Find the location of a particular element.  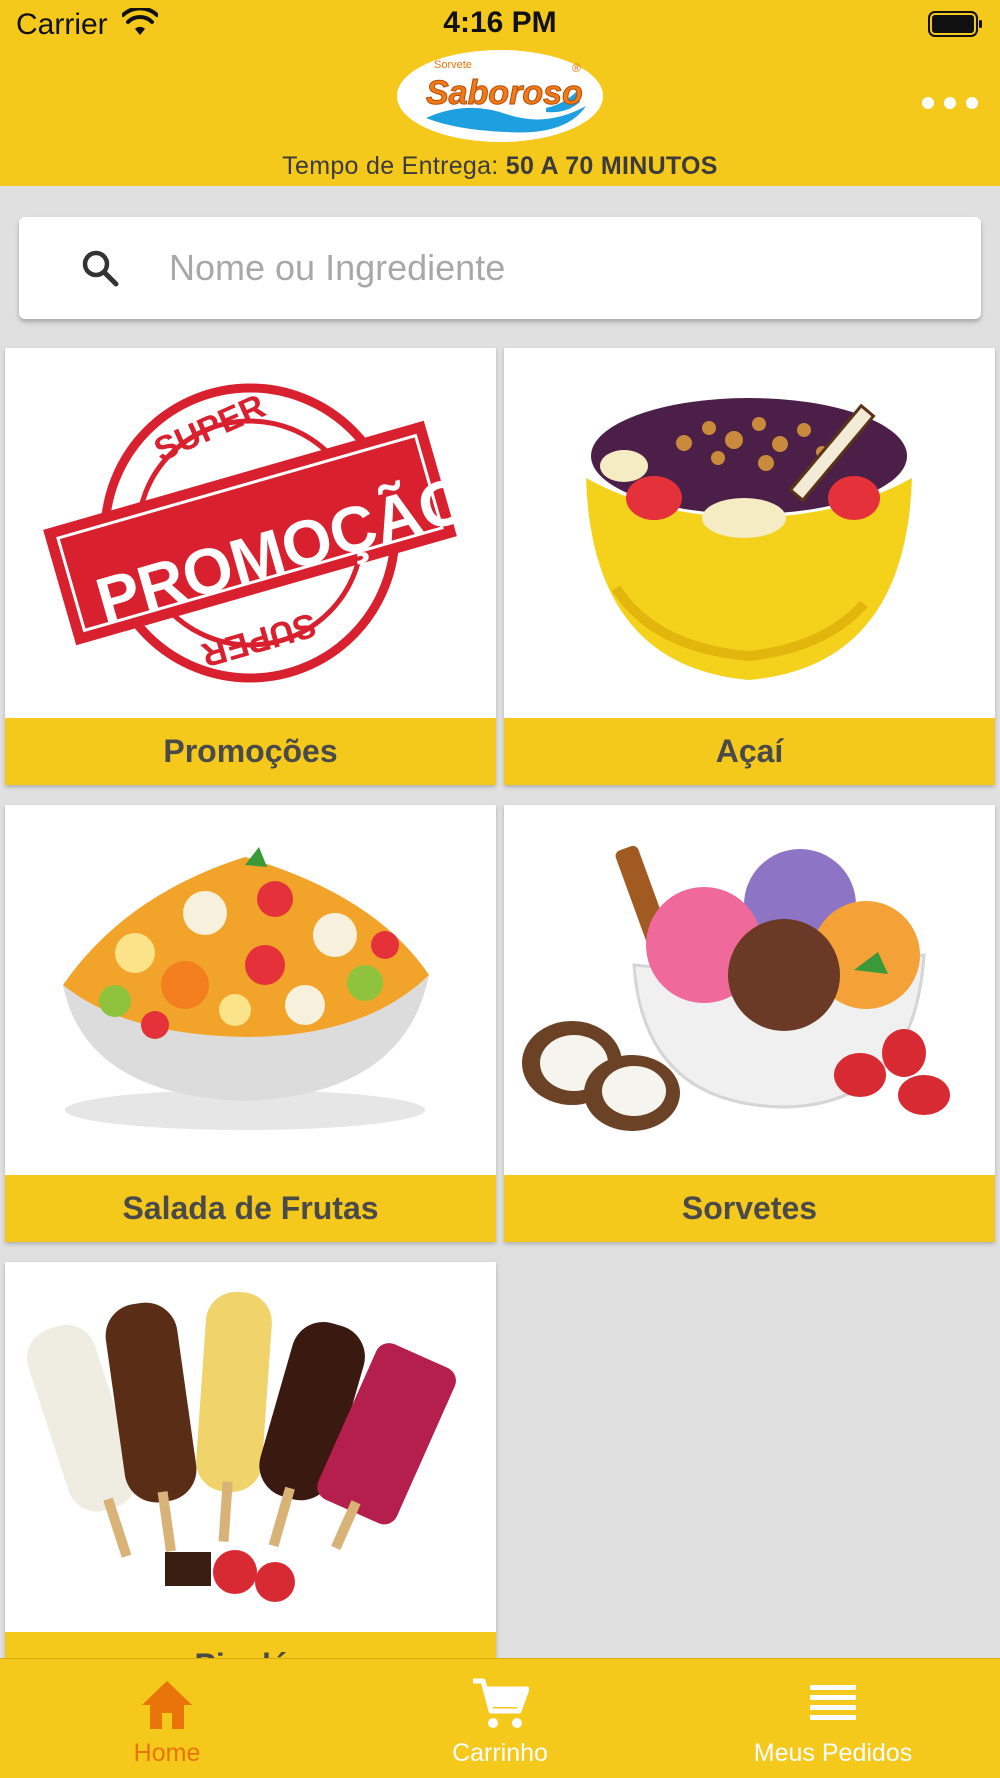

brand-logo: Sorvete Saboroso ® is located at coordinates (500, 96).